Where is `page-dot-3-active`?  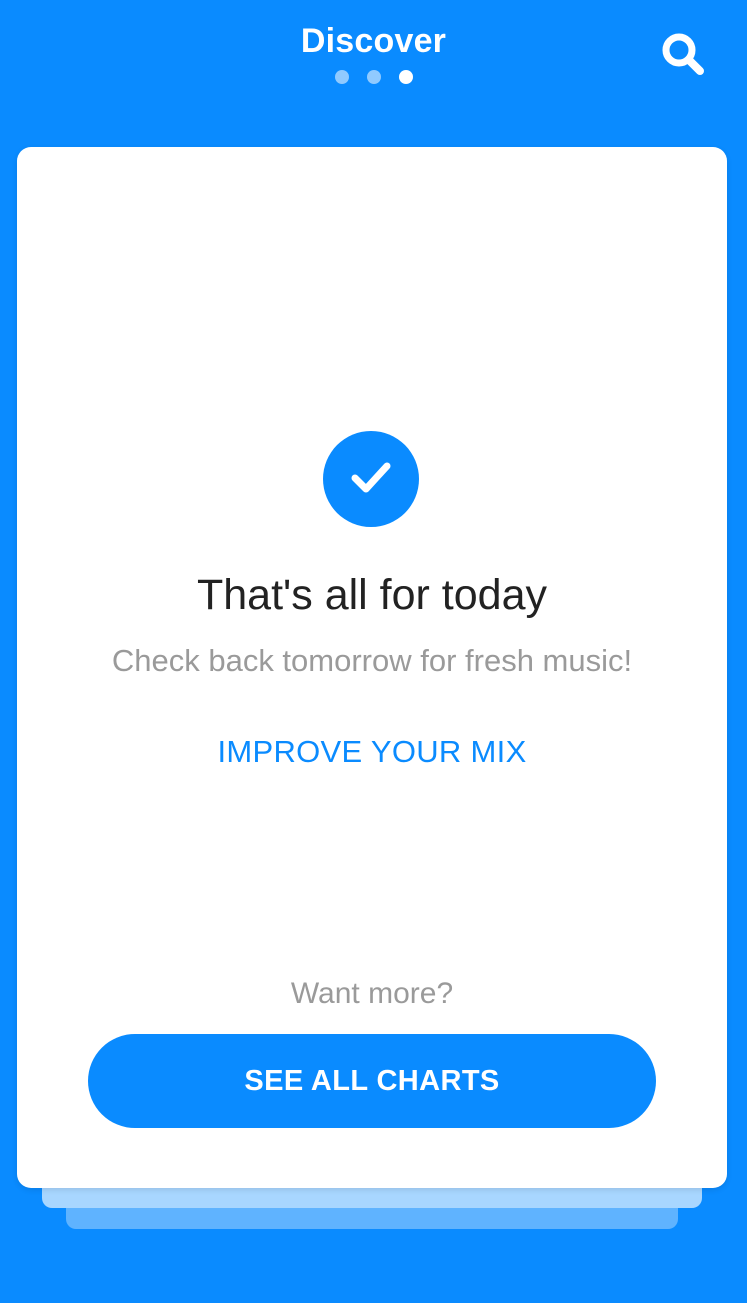 page-dot-3-active is located at coordinates (405, 77).